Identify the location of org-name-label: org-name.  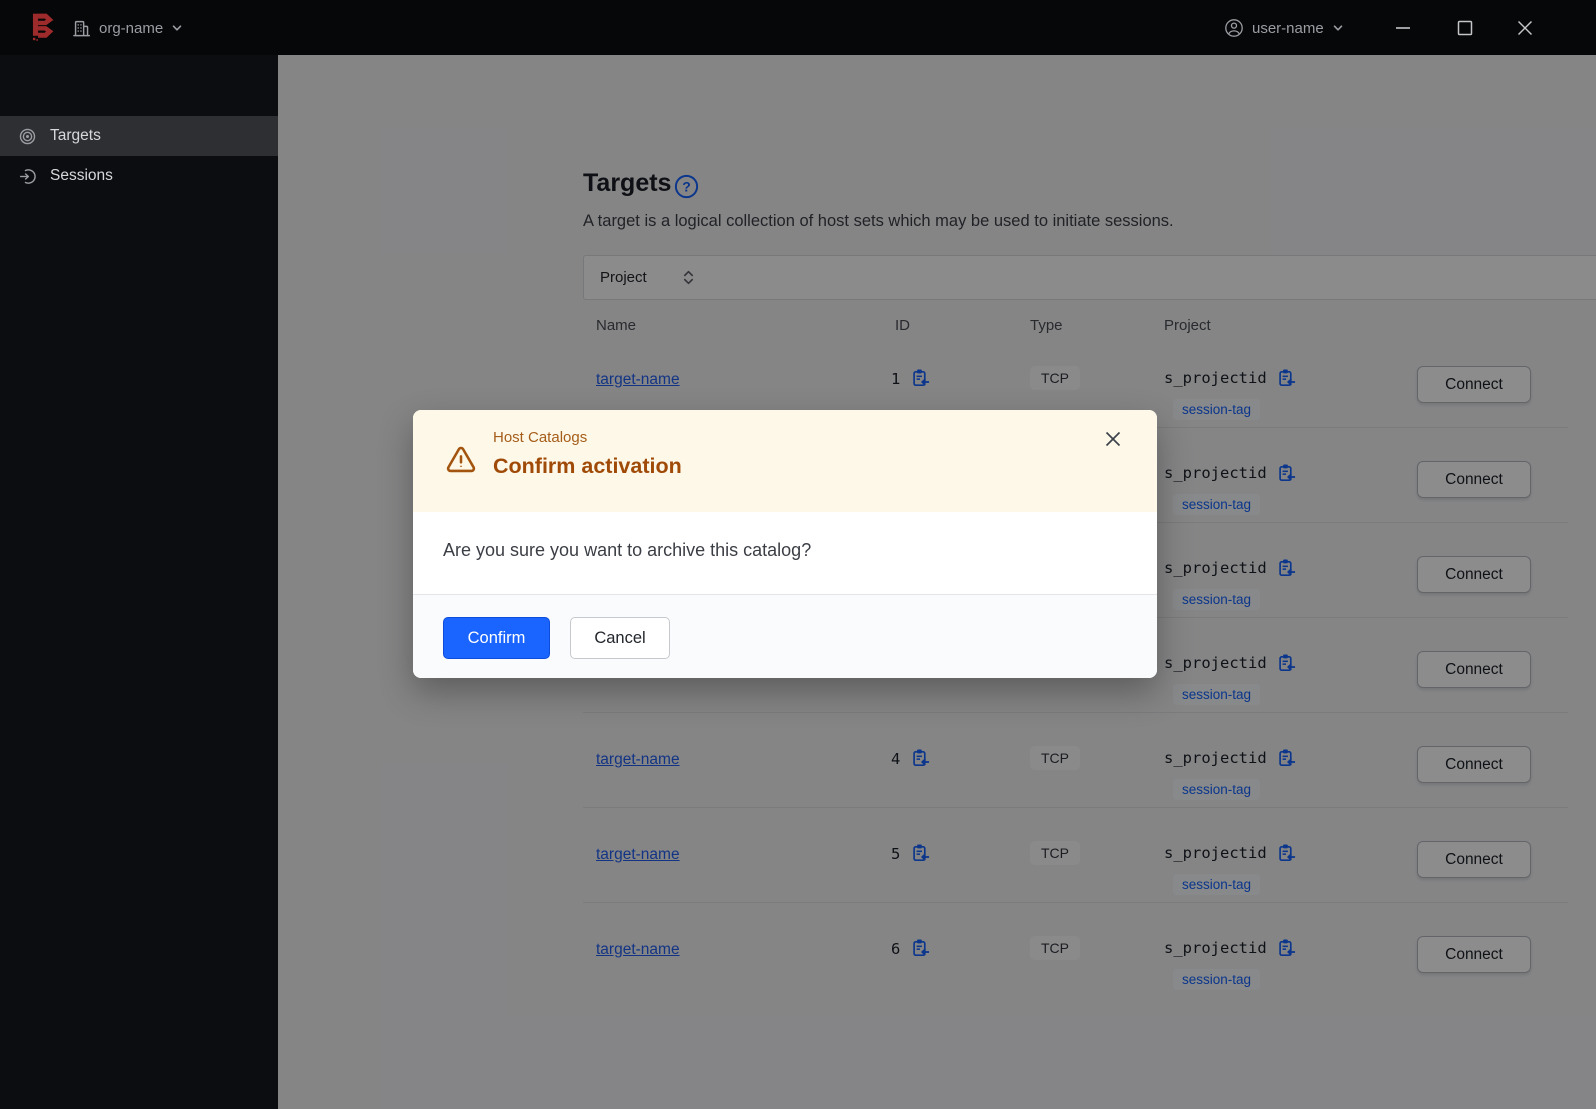
(131, 28).